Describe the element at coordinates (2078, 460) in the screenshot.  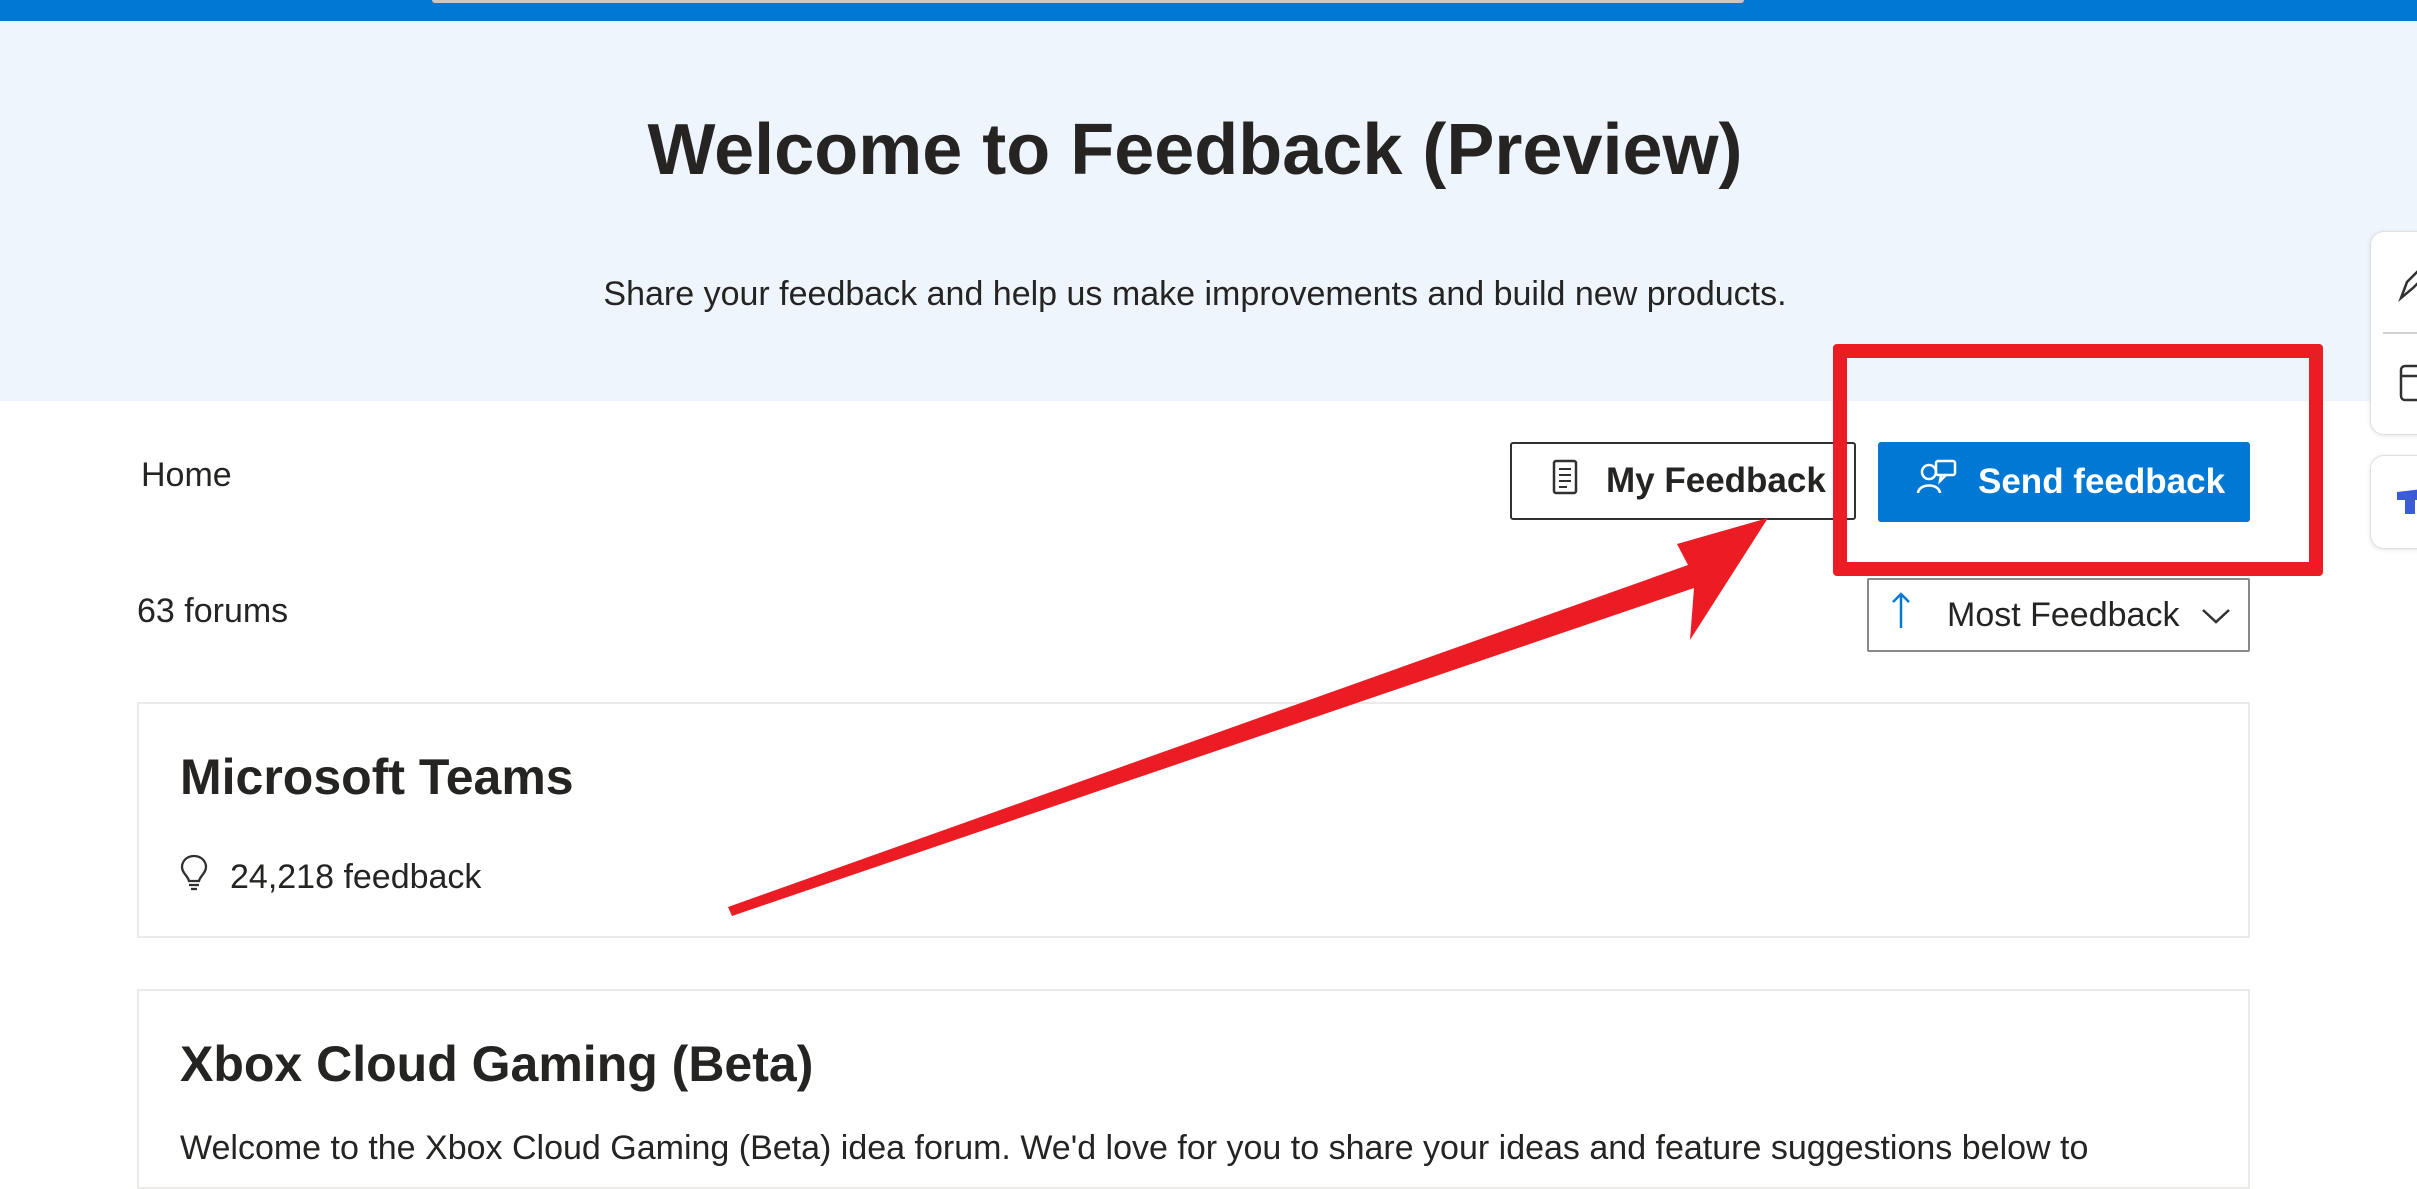
I see `annotation-highlight-box` at that location.